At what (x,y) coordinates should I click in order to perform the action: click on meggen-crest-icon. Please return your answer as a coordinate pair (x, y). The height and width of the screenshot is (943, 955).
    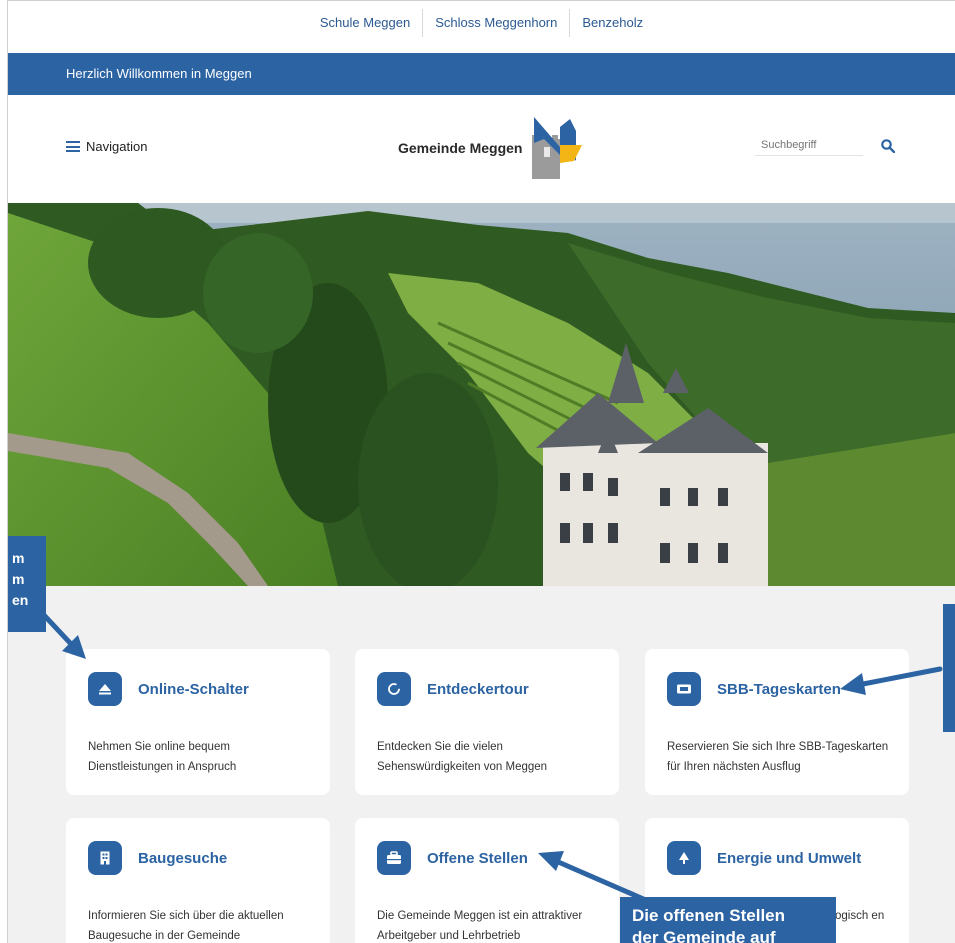
    Looking at the image, I should click on (557, 148).